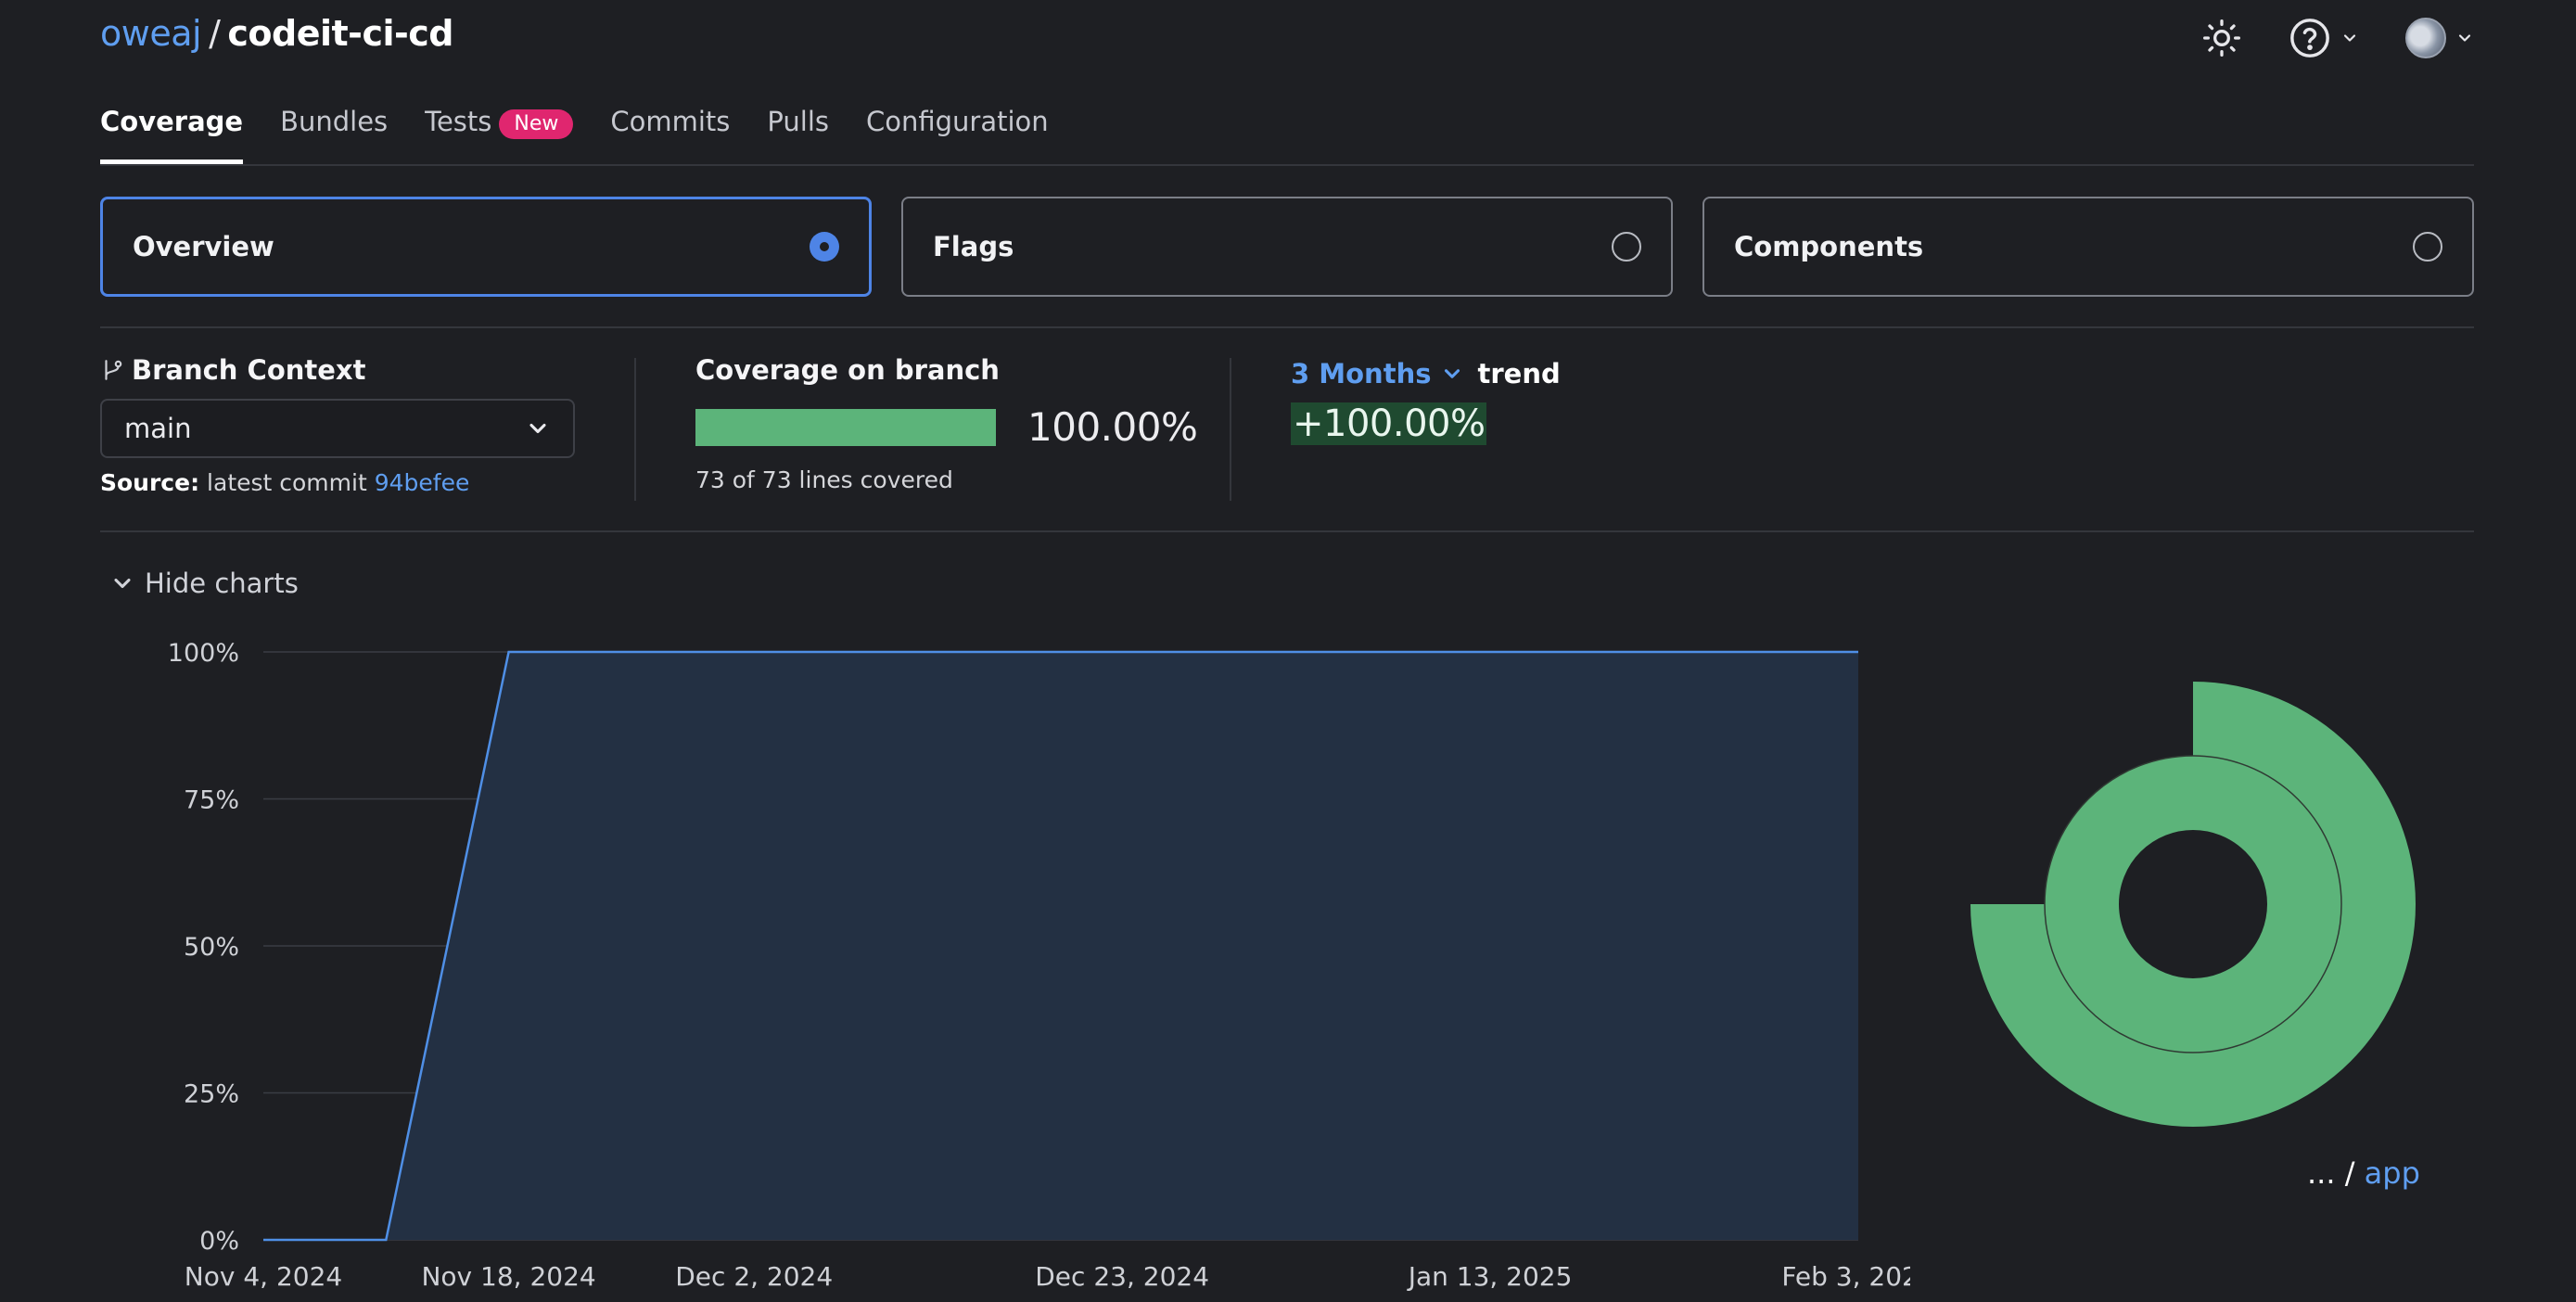 The image size is (2576, 1302). I want to click on y-axis-ticks: 0% 25% 50% 75% 100%, so click(203, 948).